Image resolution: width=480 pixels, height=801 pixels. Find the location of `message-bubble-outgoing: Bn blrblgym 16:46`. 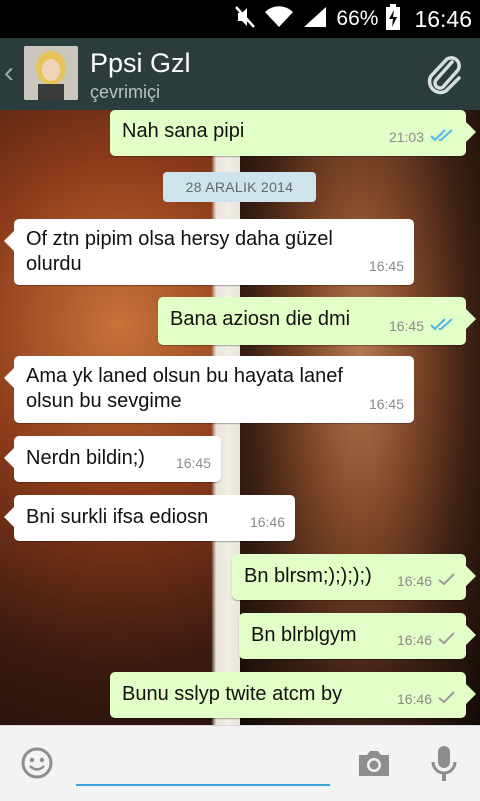

message-bubble-outgoing: Bn blrblgym 16:46 is located at coordinates (357, 636).